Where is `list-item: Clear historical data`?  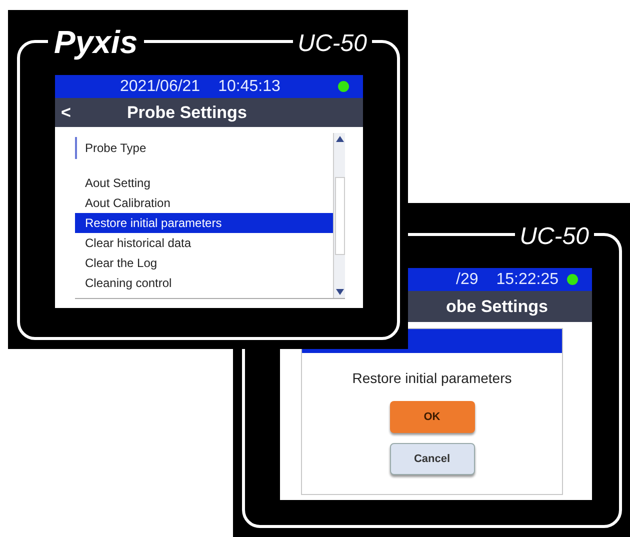
list-item: Clear historical data is located at coordinates (204, 243).